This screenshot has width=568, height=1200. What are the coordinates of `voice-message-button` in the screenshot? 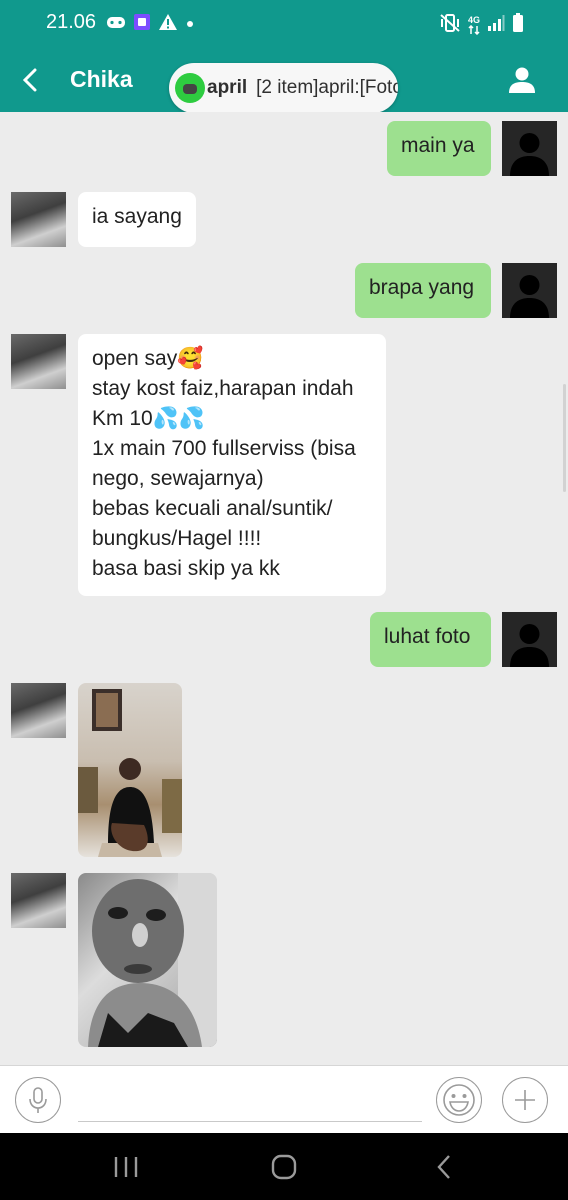 It's located at (38, 1100).